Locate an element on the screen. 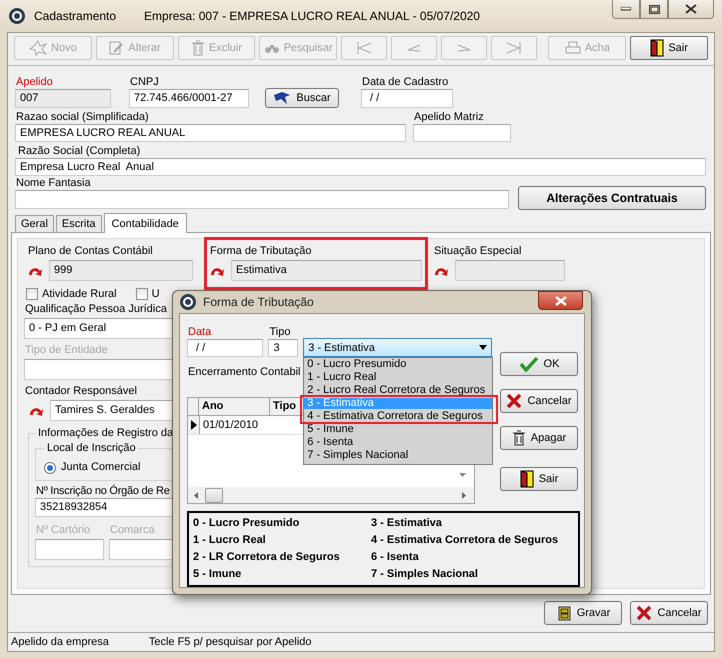 The width and height of the screenshot is (722, 658). legend-item: 5 - Imune is located at coordinates (217, 574).